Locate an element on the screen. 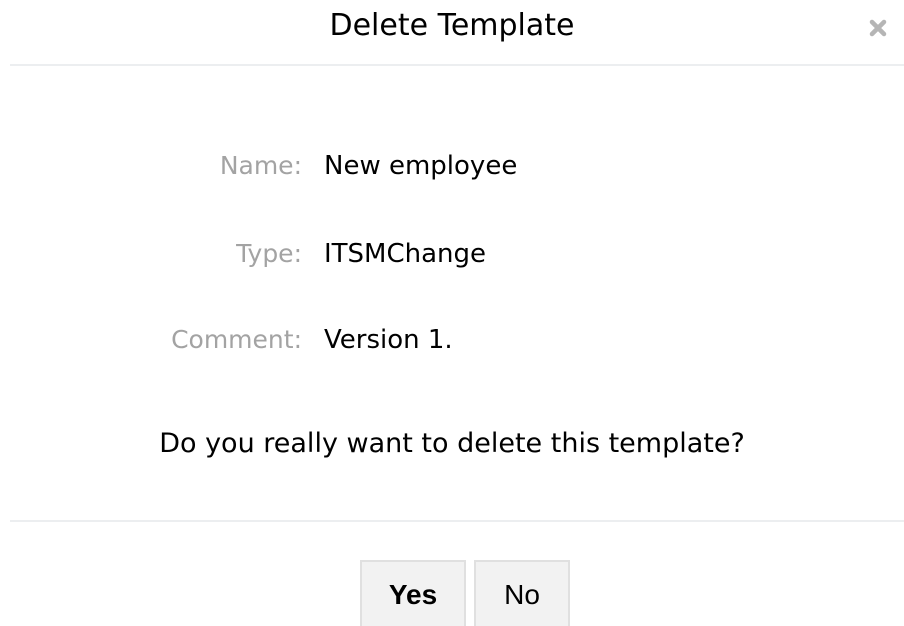 This screenshot has width=904, height=626. type-value: ITSMChange is located at coordinates (405, 254).